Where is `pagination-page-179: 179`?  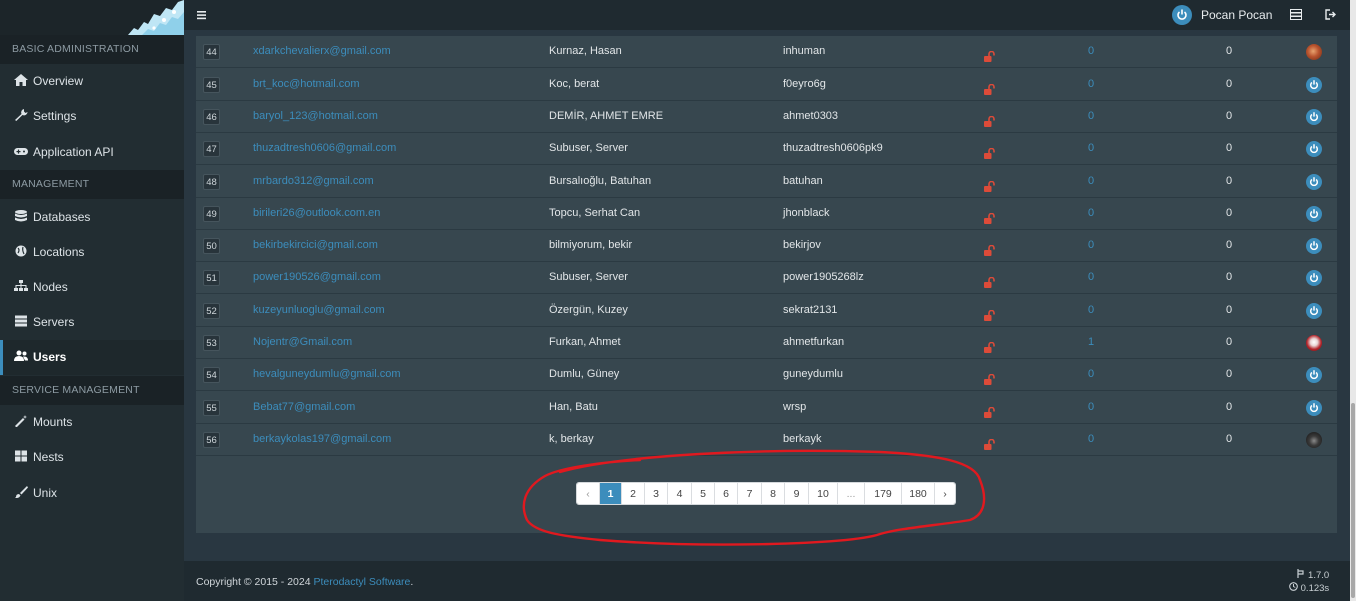 pagination-page-179: 179 is located at coordinates (882, 493).